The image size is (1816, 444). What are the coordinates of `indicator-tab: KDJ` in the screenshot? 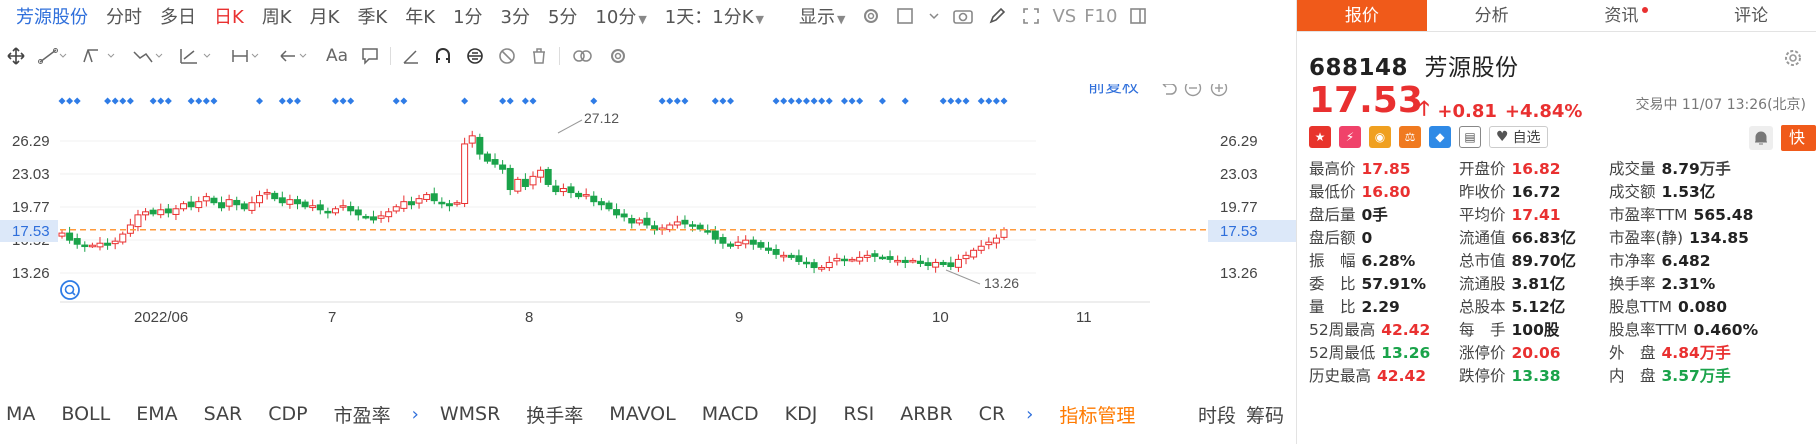 It's located at (801, 414).